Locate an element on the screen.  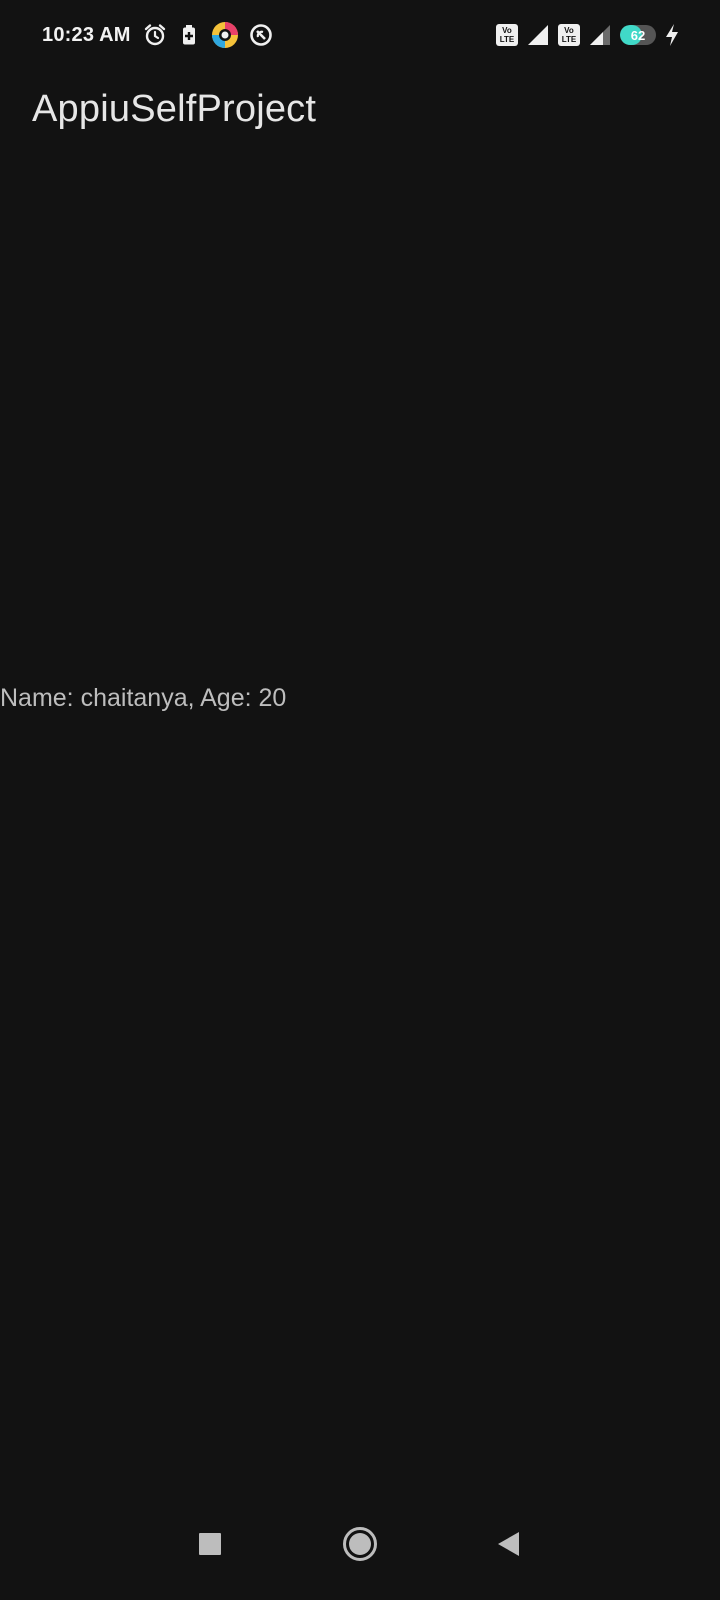
alarm-icon is located at coordinates (155, 35).